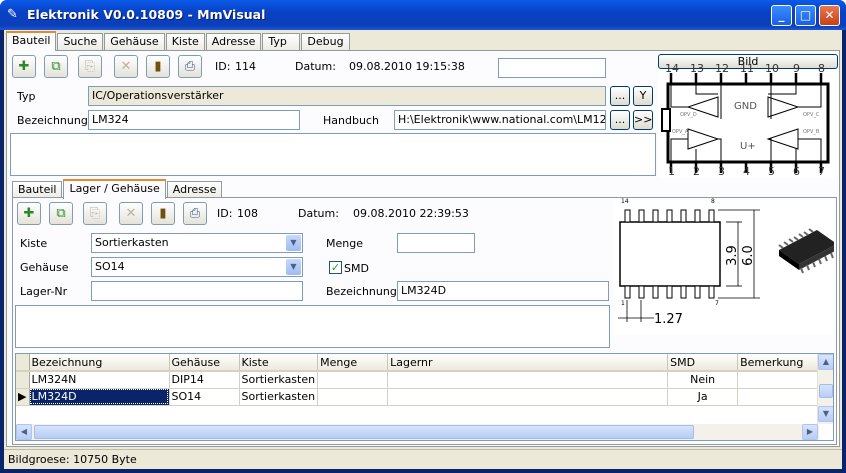  Describe the element at coordinates (194, 120) in the screenshot. I see `bezeichnung-field: LM324` at that location.